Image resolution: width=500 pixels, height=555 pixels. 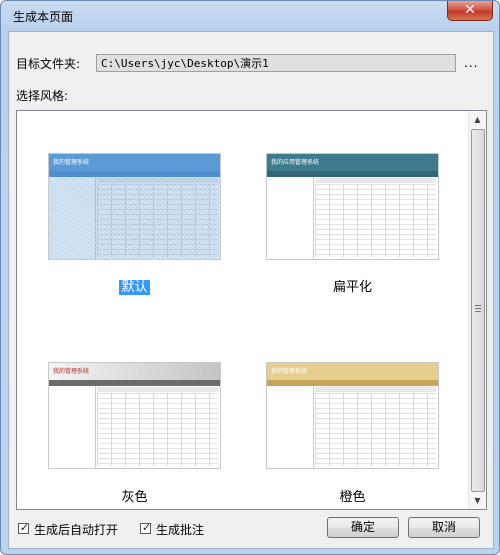 What do you see at coordinates (134, 415) in the screenshot?
I see `style-thumbnail-gray: 我的管理系统` at bounding box center [134, 415].